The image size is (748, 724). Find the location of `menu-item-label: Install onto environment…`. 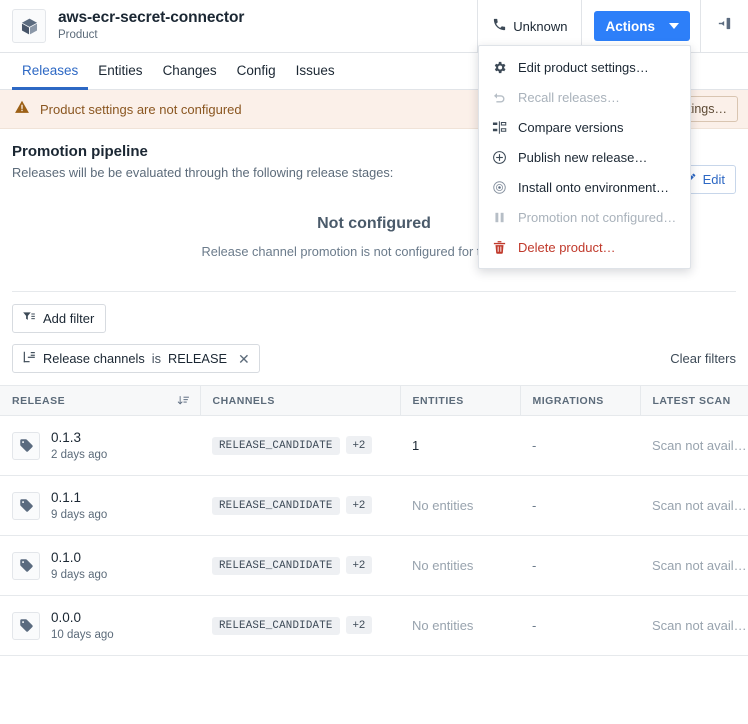

menu-item-label: Install onto environment… is located at coordinates (594, 187).